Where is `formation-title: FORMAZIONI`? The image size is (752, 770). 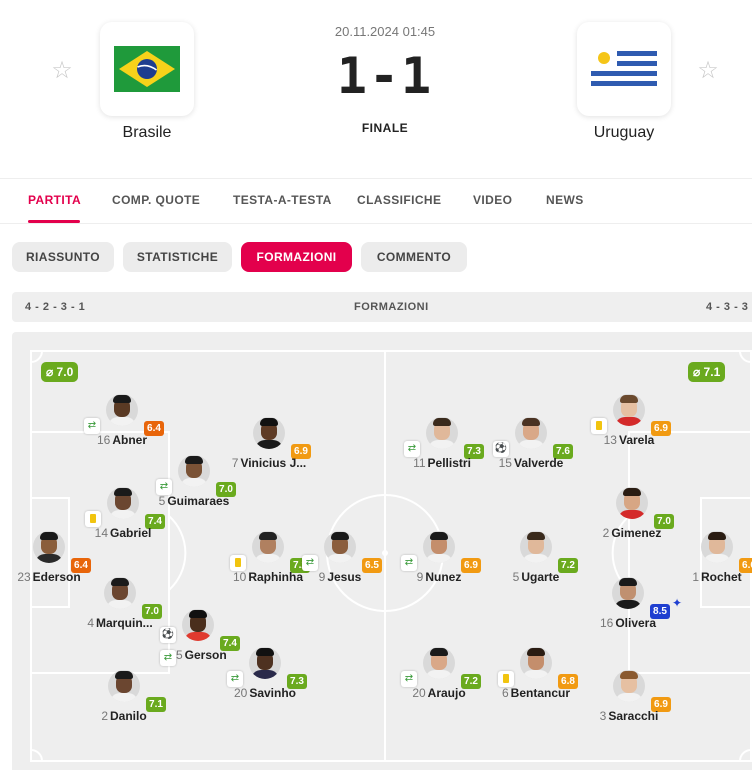 formation-title: FORMAZIONI is located at coordinates (391, 307).